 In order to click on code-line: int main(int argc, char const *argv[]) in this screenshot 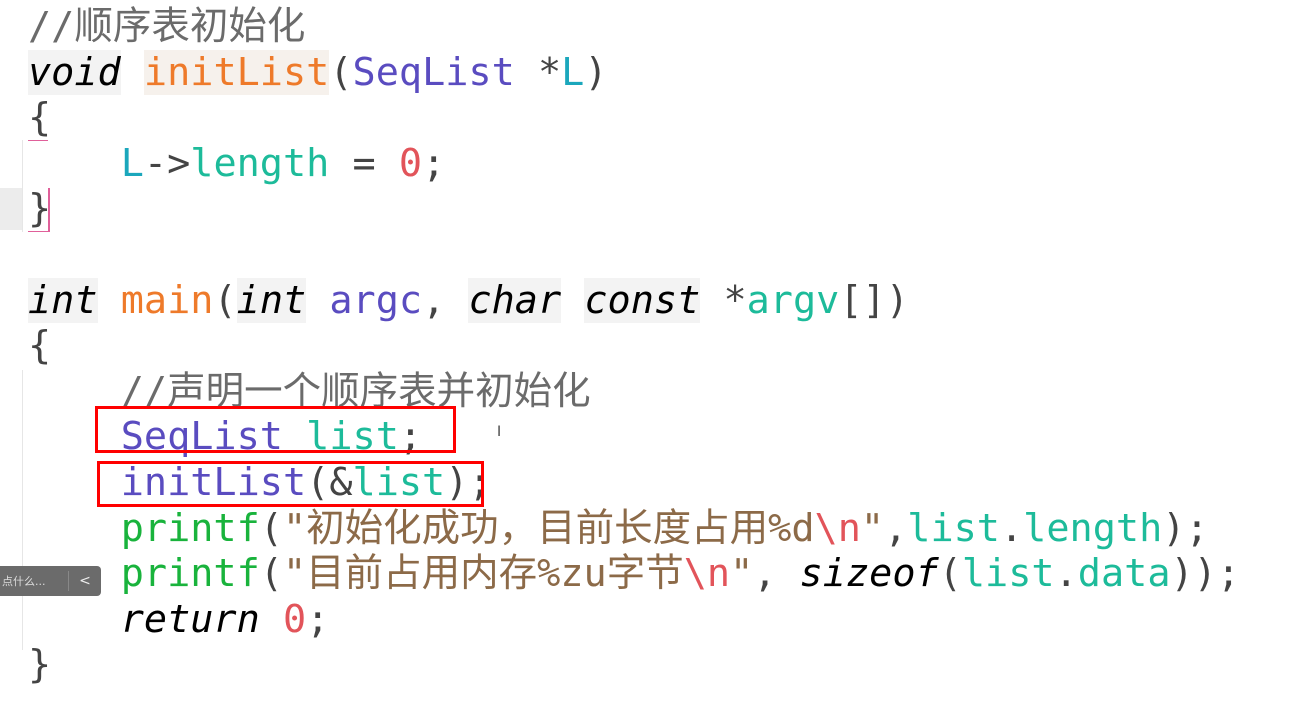, I will do `click(634, 300)`.